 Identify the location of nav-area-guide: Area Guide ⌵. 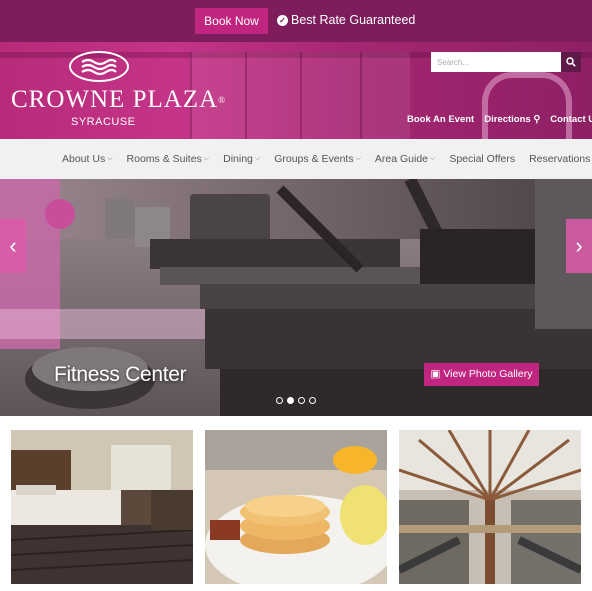
(405, 159).